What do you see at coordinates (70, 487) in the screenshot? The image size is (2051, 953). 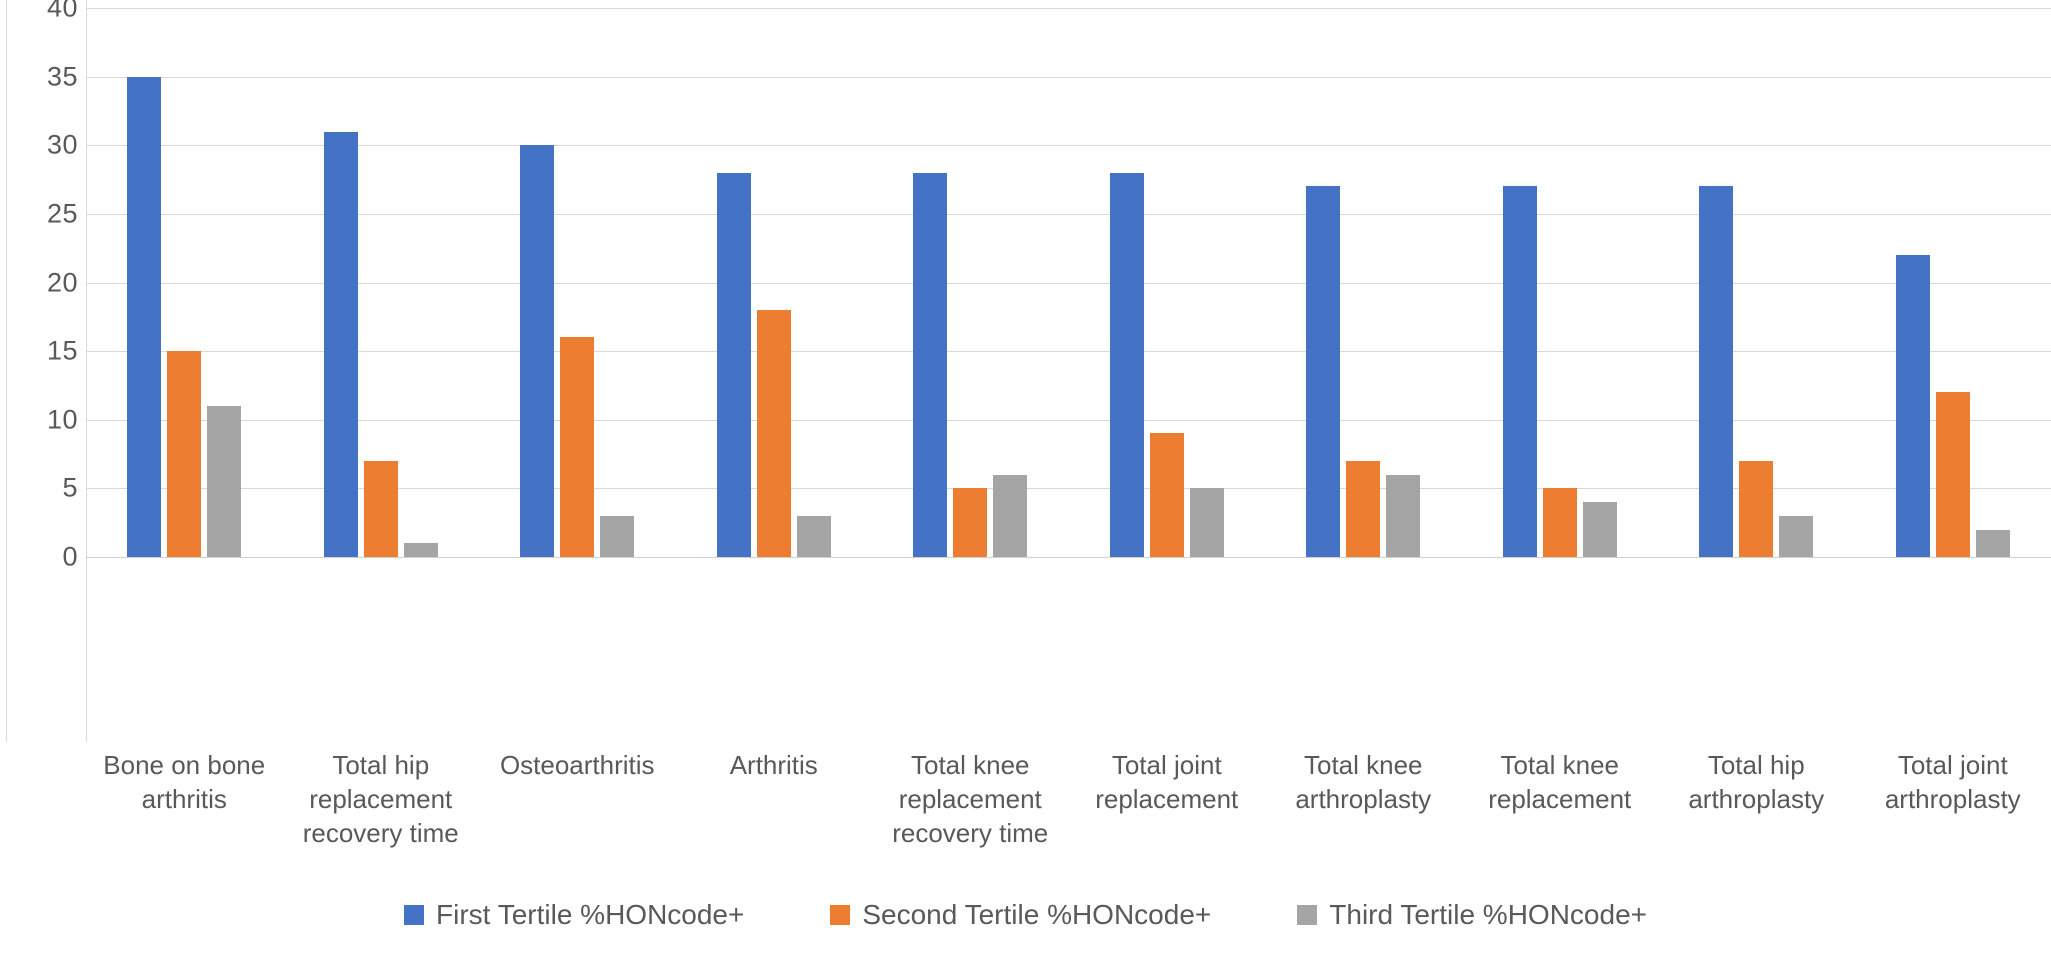 I see `y-tick-label: 5` at bounding box center [70, 487].